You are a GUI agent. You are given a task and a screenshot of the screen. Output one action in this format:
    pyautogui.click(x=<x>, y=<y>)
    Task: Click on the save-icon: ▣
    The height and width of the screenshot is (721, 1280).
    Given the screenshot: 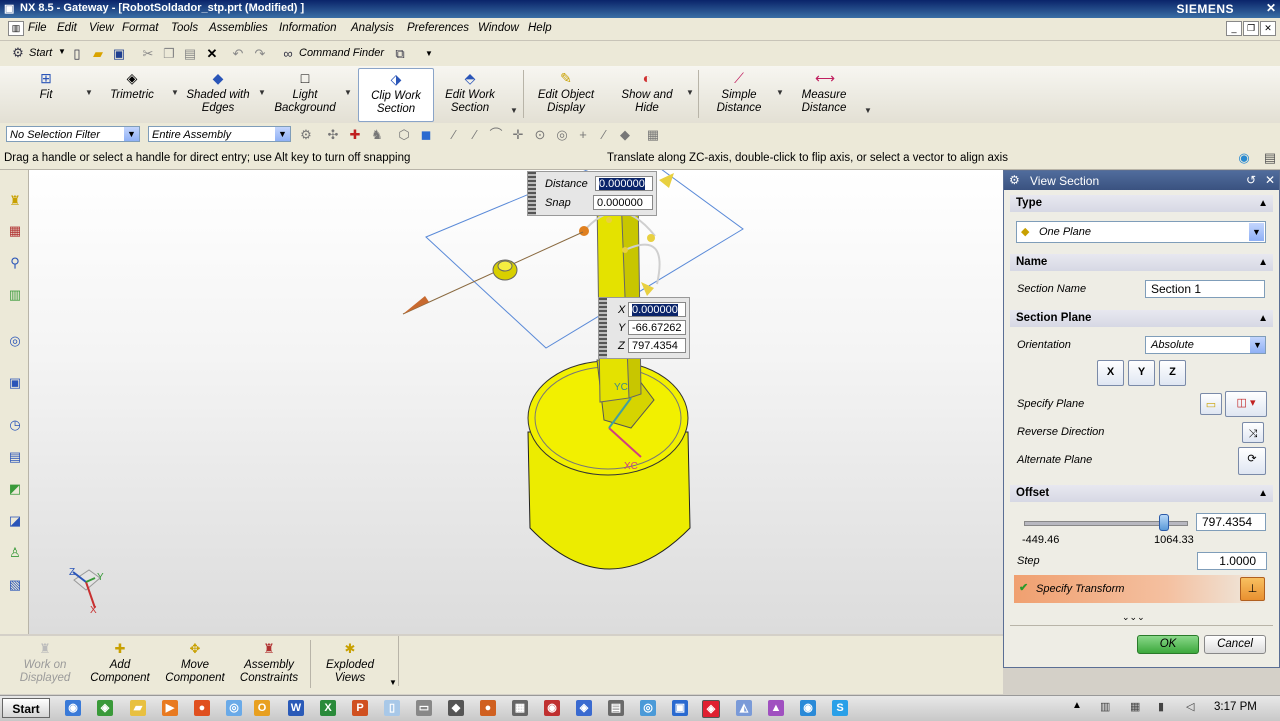 What is the action you would take?
    pyautogui.click(x=119, y=54)
    